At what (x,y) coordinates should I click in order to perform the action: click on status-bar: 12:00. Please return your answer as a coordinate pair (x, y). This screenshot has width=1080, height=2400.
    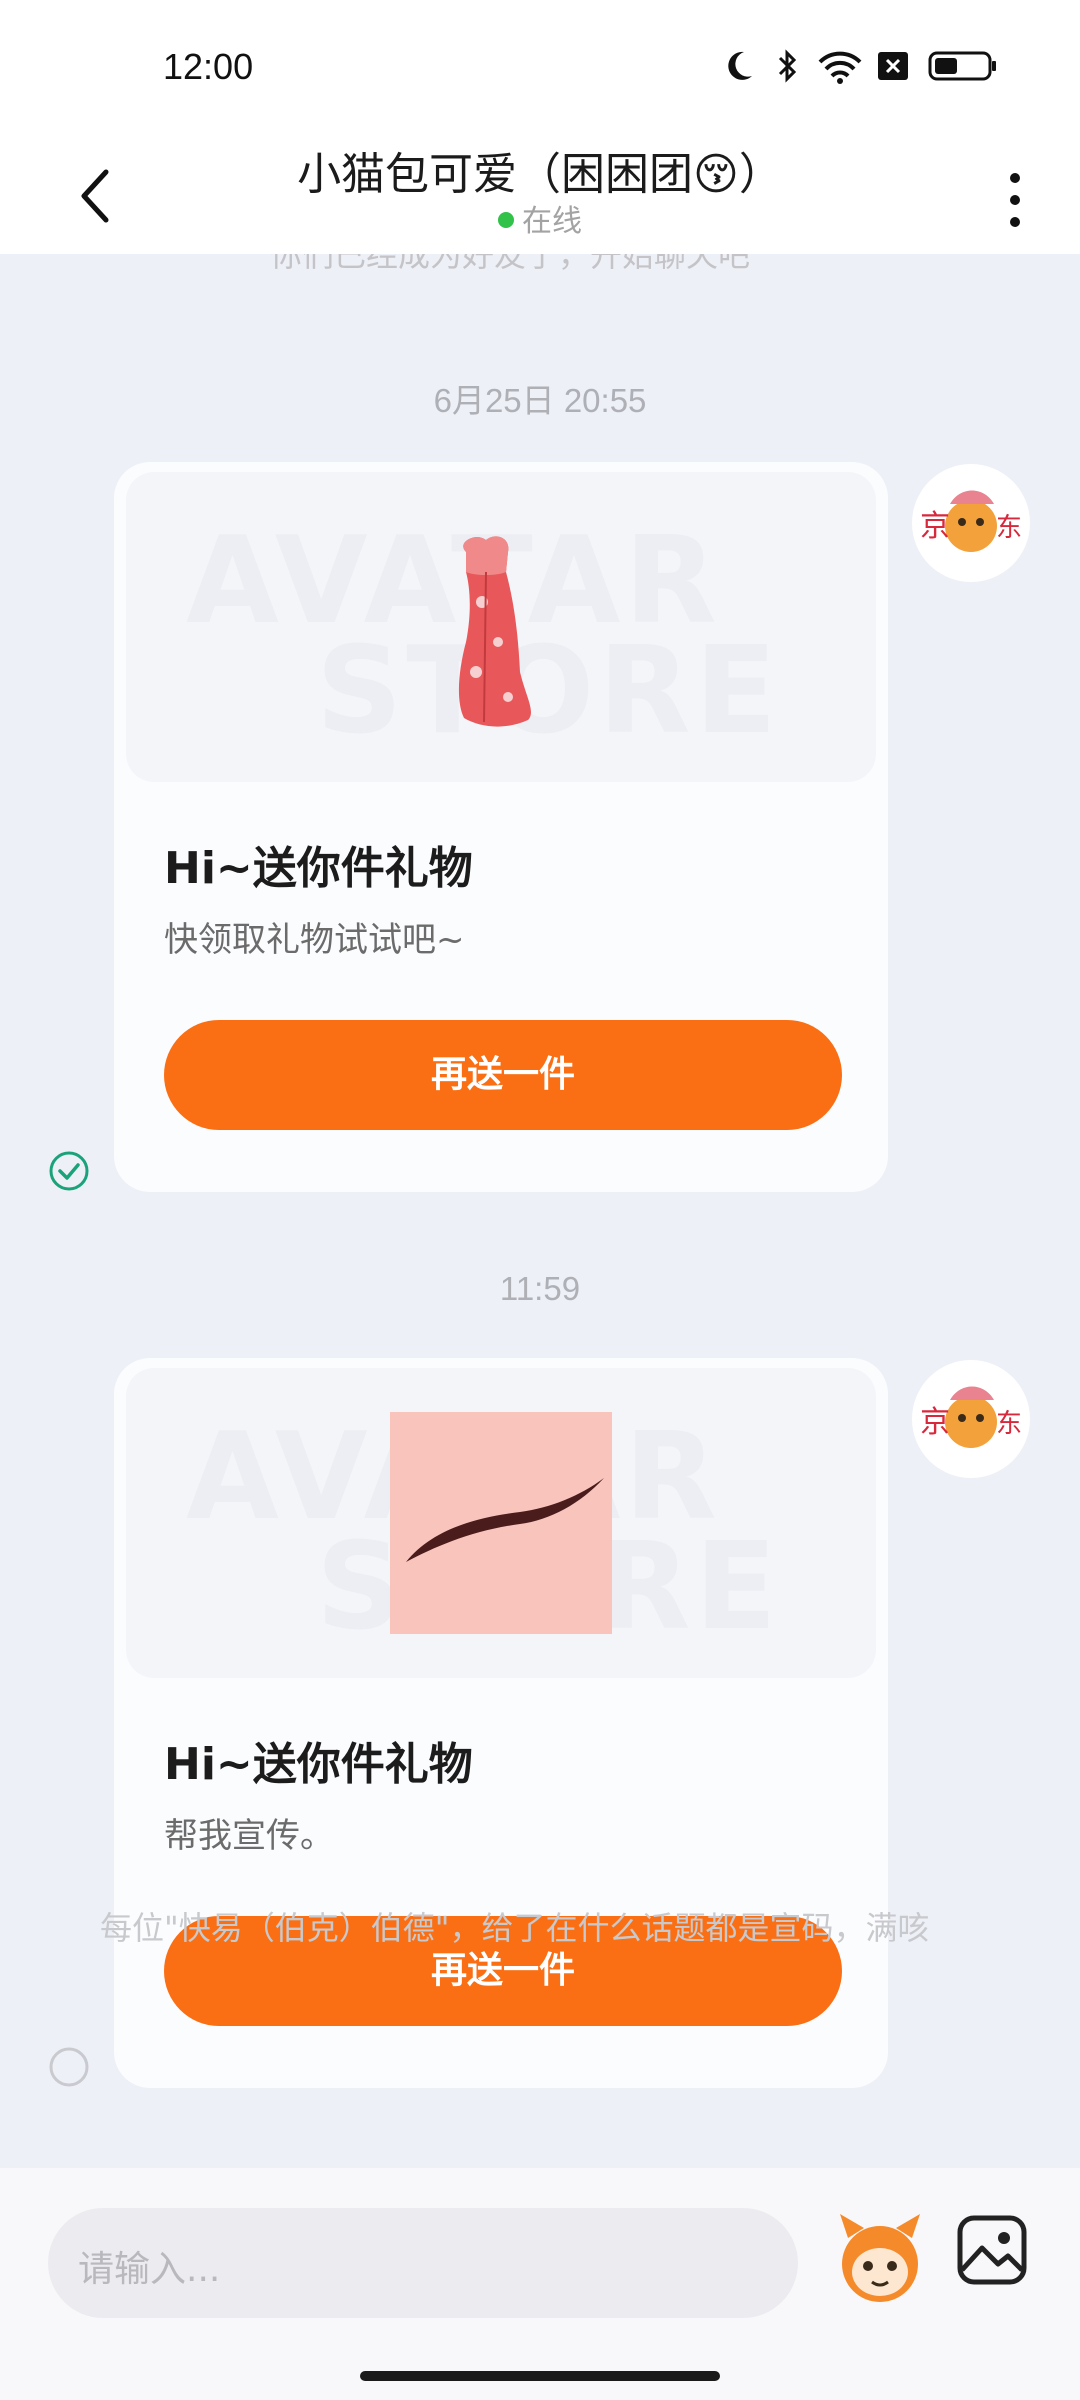
    Looking at the image, I should click on (540, 65).